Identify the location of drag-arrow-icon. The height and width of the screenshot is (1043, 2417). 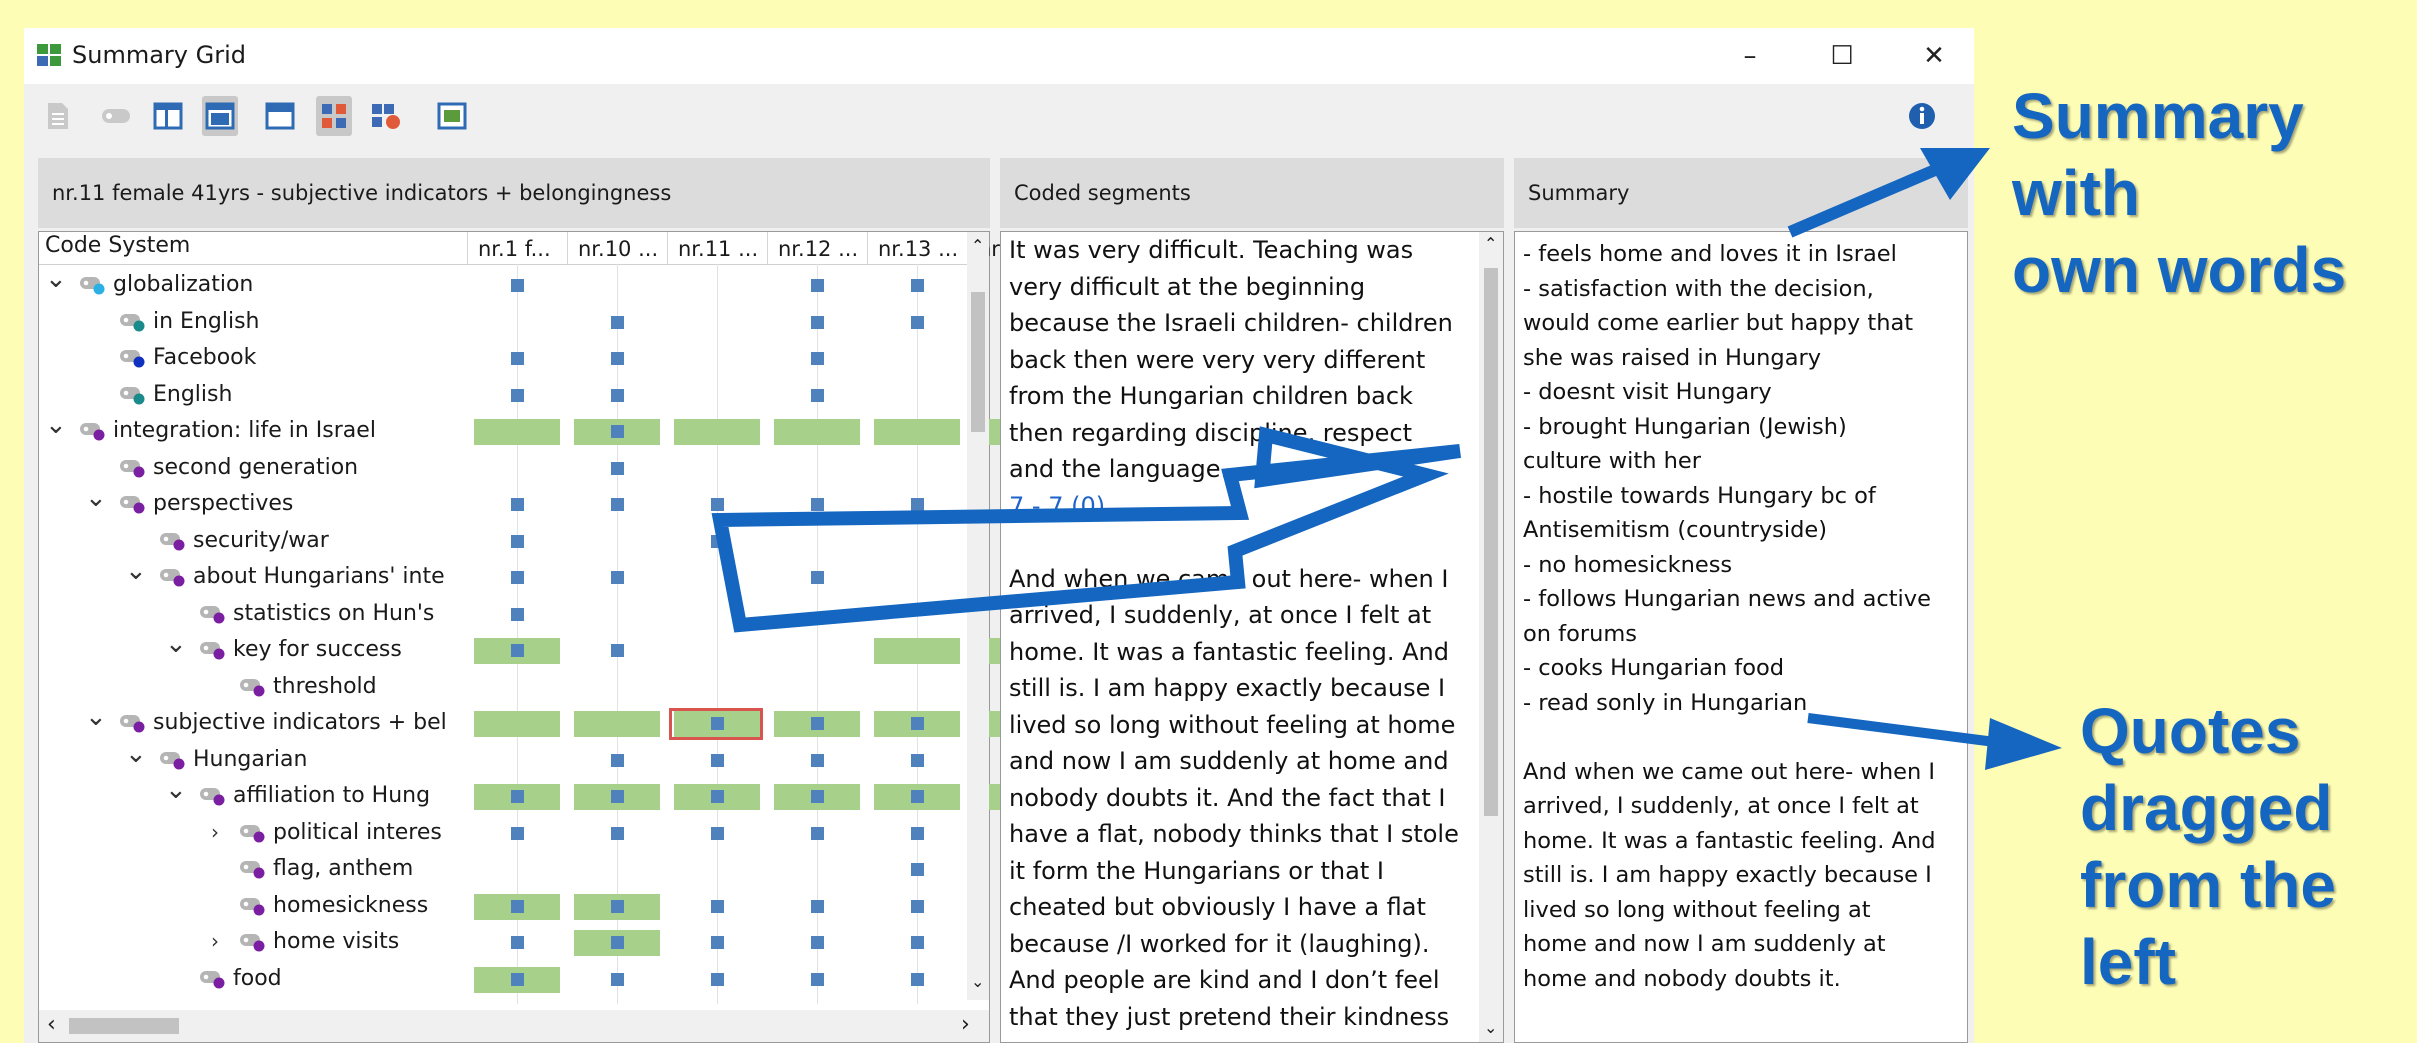
(1086, 529).